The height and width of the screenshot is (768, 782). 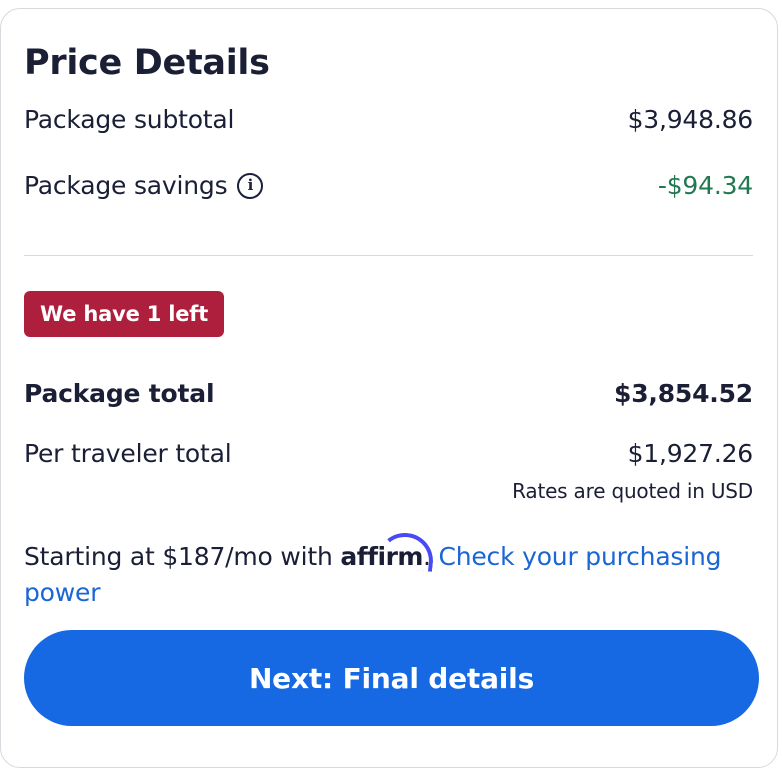 I want to click on per-traveler-value: $1,927.26, so click(x=690, y=453).